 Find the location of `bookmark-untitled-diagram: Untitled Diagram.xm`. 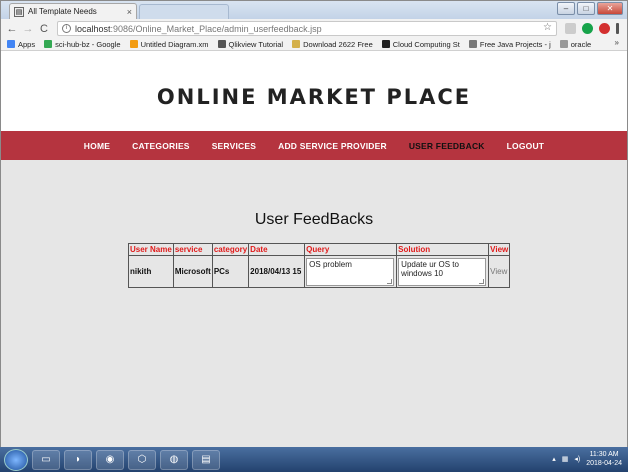

bookmark-untitled-diagram: Untitled Diagram.xm is located at coordinates (169, 44).